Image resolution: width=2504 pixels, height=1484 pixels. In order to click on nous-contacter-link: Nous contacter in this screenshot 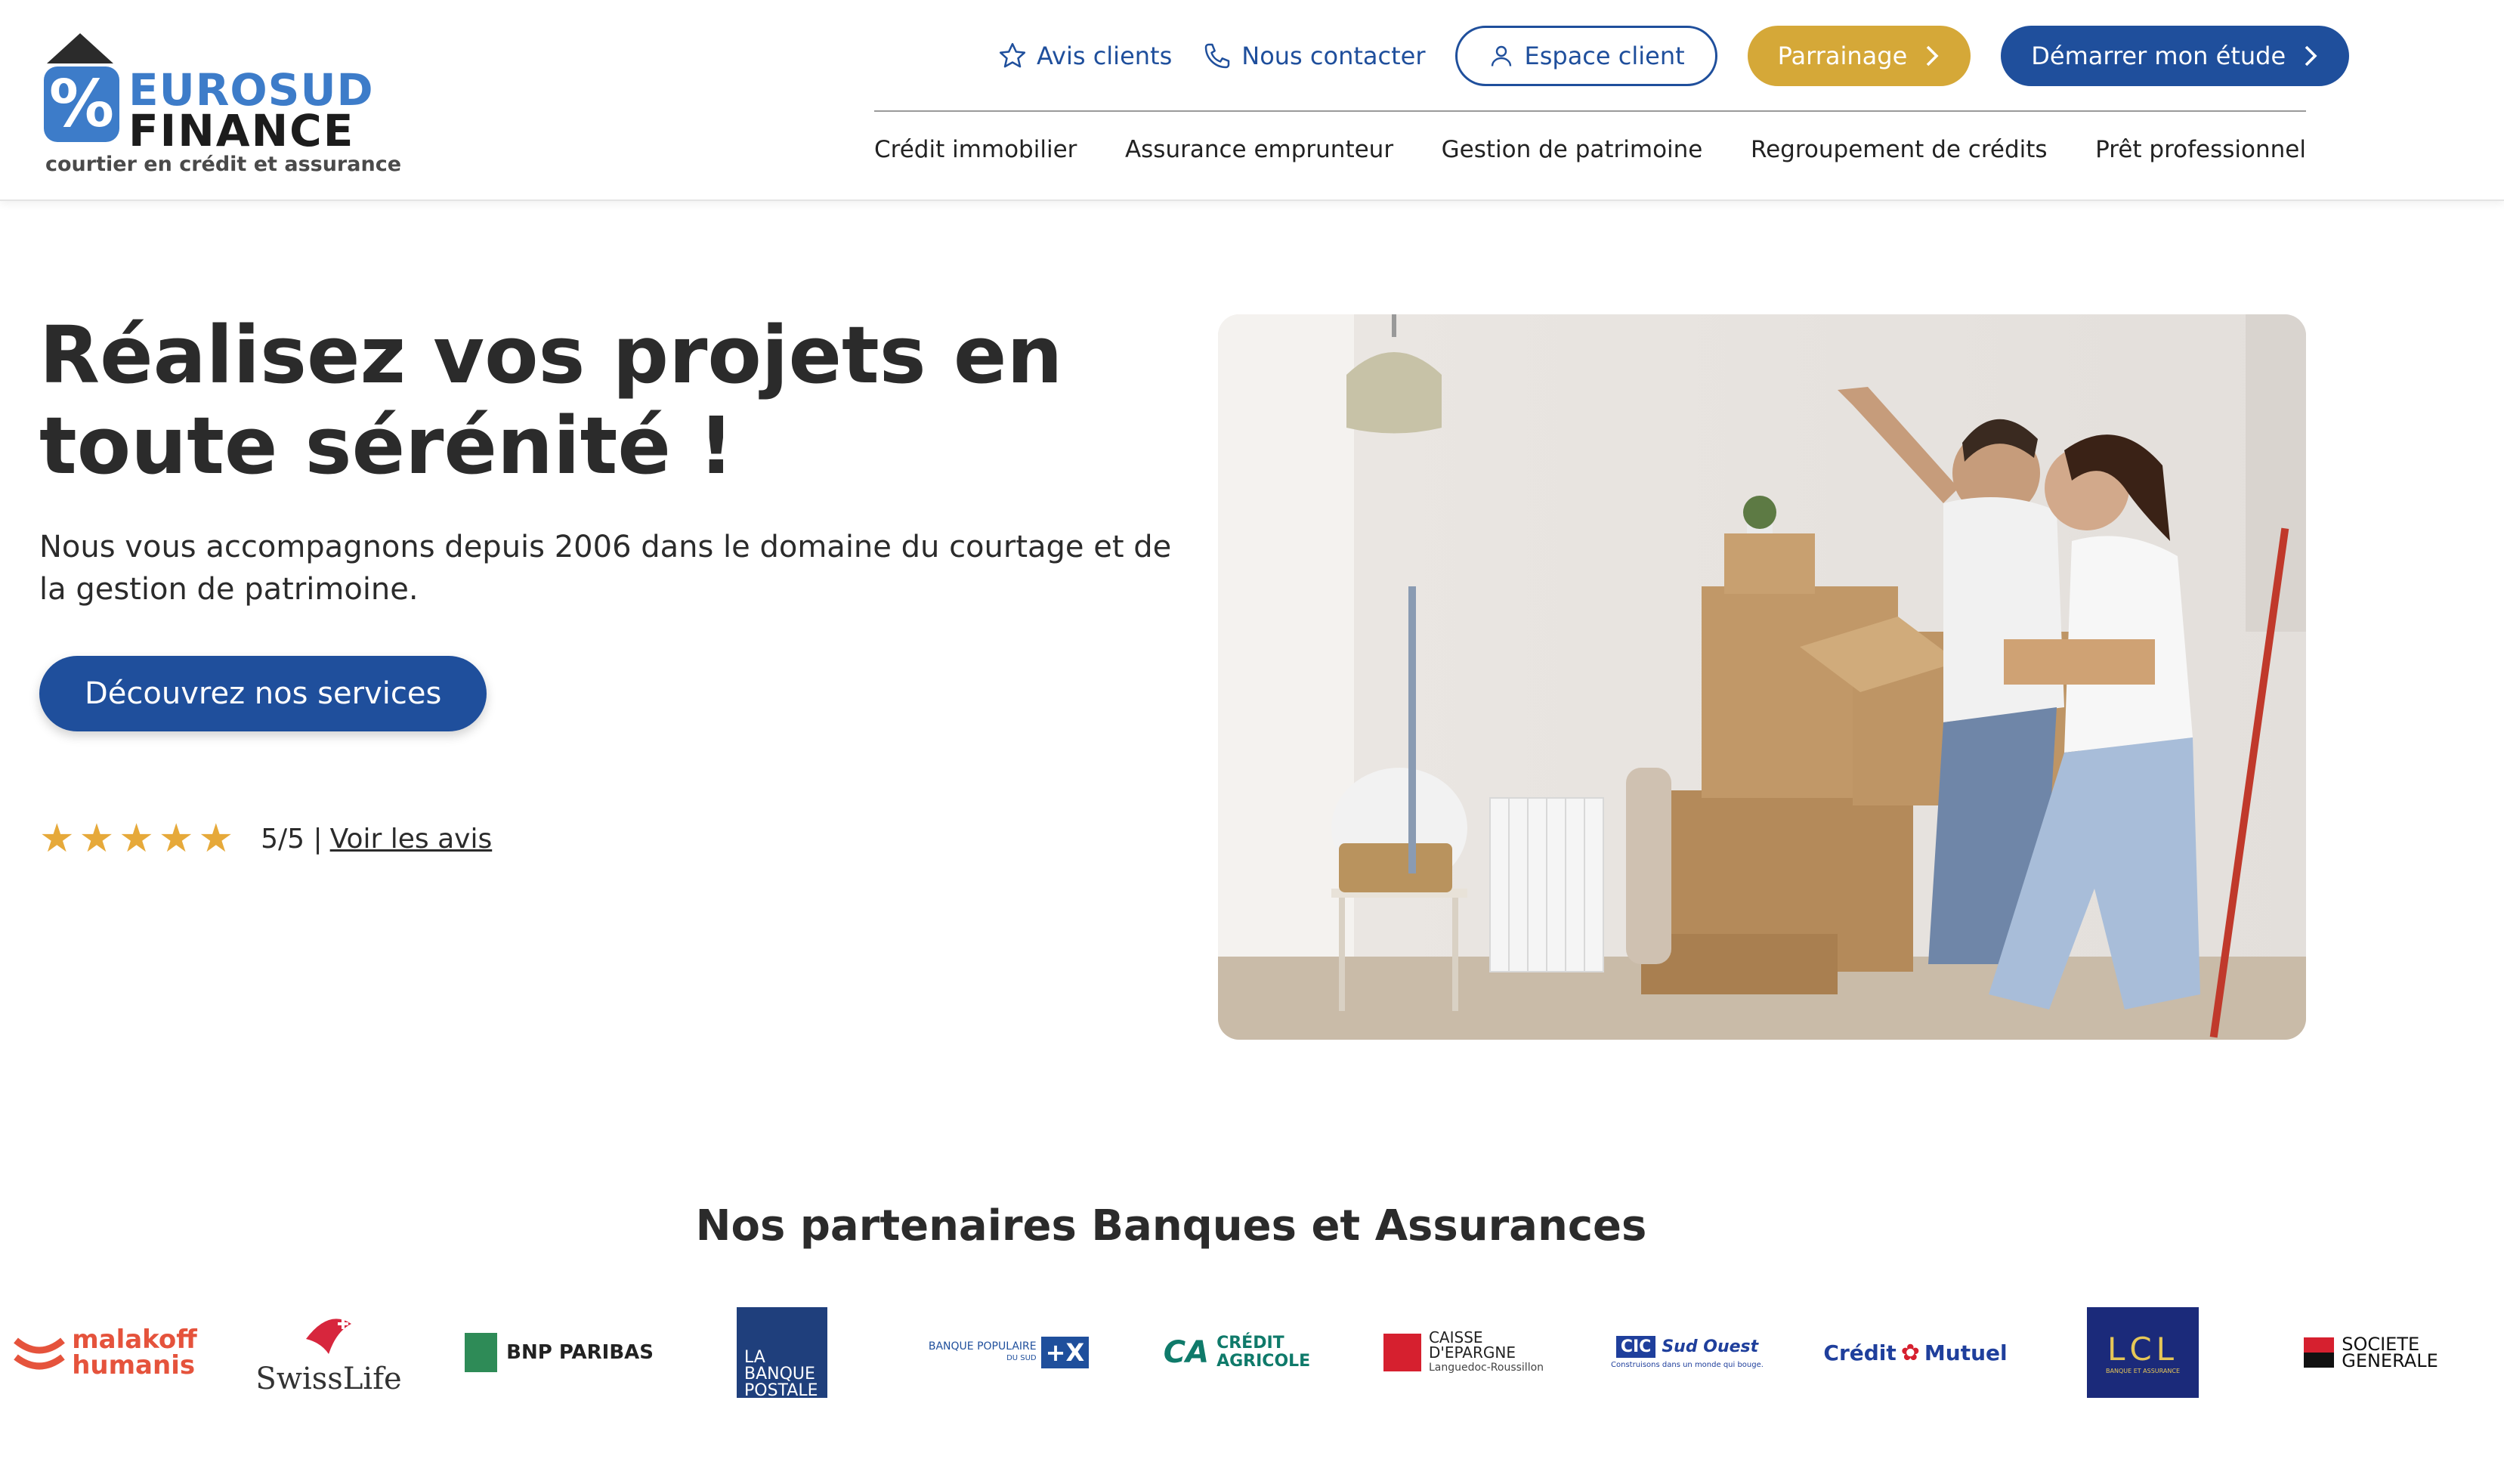, I will do `click(1313, 56)`.